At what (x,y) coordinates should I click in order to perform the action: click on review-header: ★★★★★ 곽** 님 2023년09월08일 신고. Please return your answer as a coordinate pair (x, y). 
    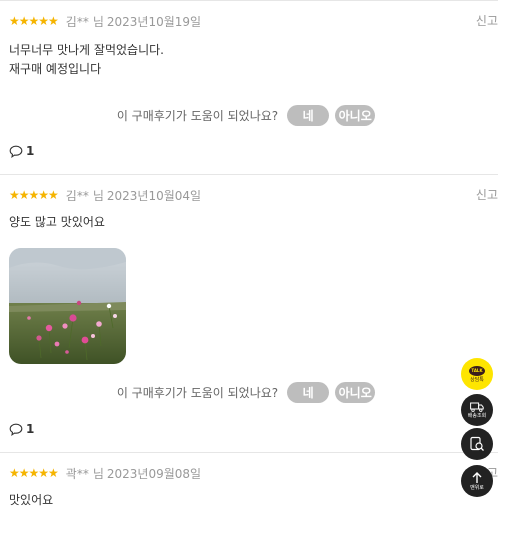
    Looking at the image, I should click on (253, 473).